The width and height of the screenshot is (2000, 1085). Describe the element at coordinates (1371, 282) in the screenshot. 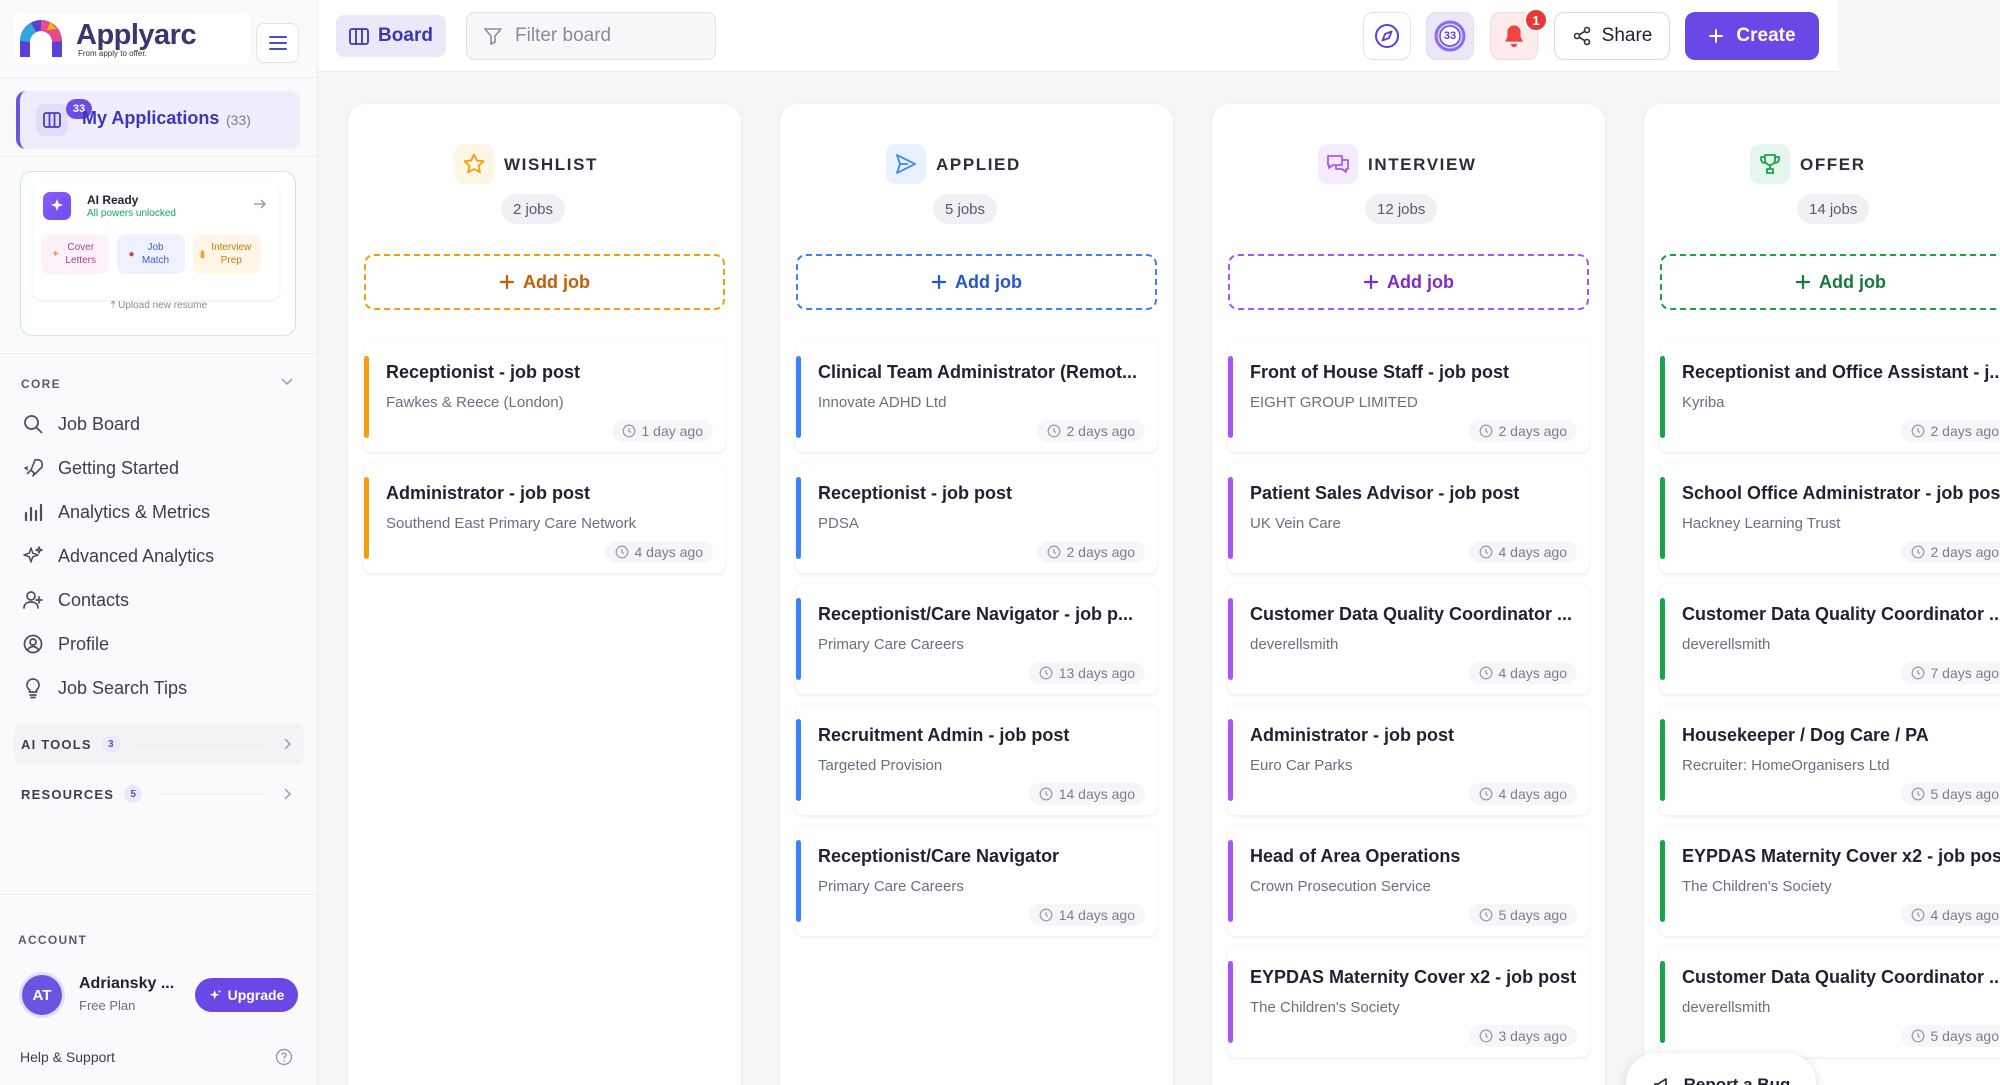

I see `plus-icon` at that location.